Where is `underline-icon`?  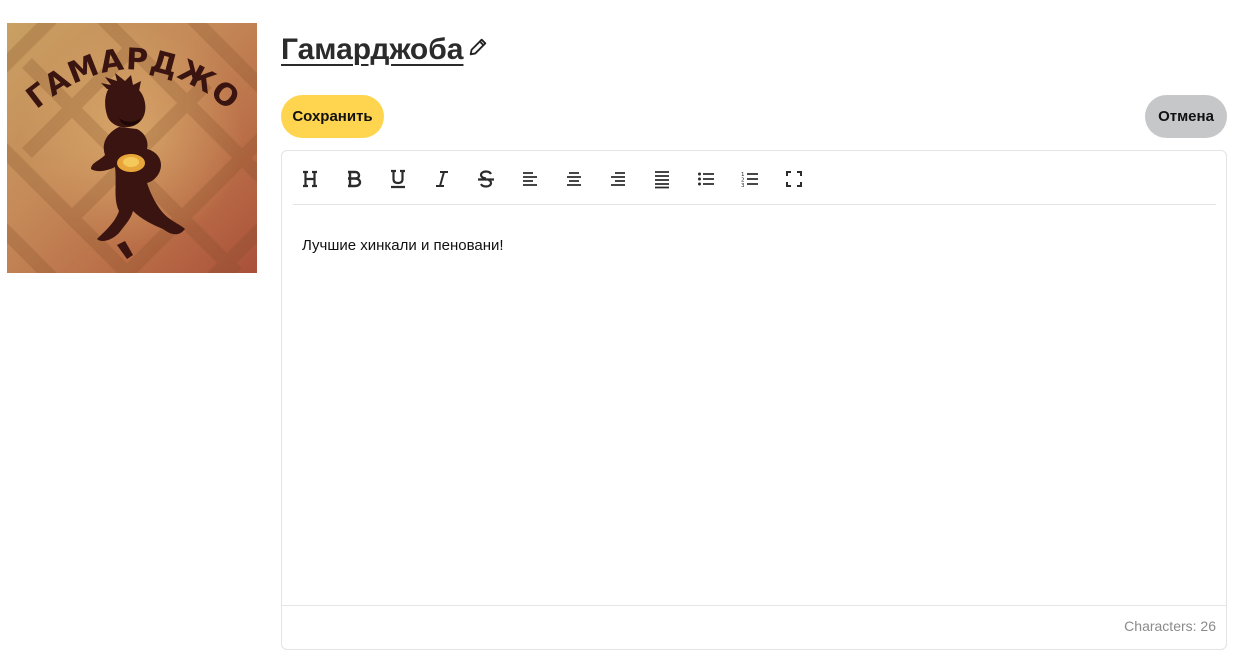 underline-icon is located at coordinates (398, 179).